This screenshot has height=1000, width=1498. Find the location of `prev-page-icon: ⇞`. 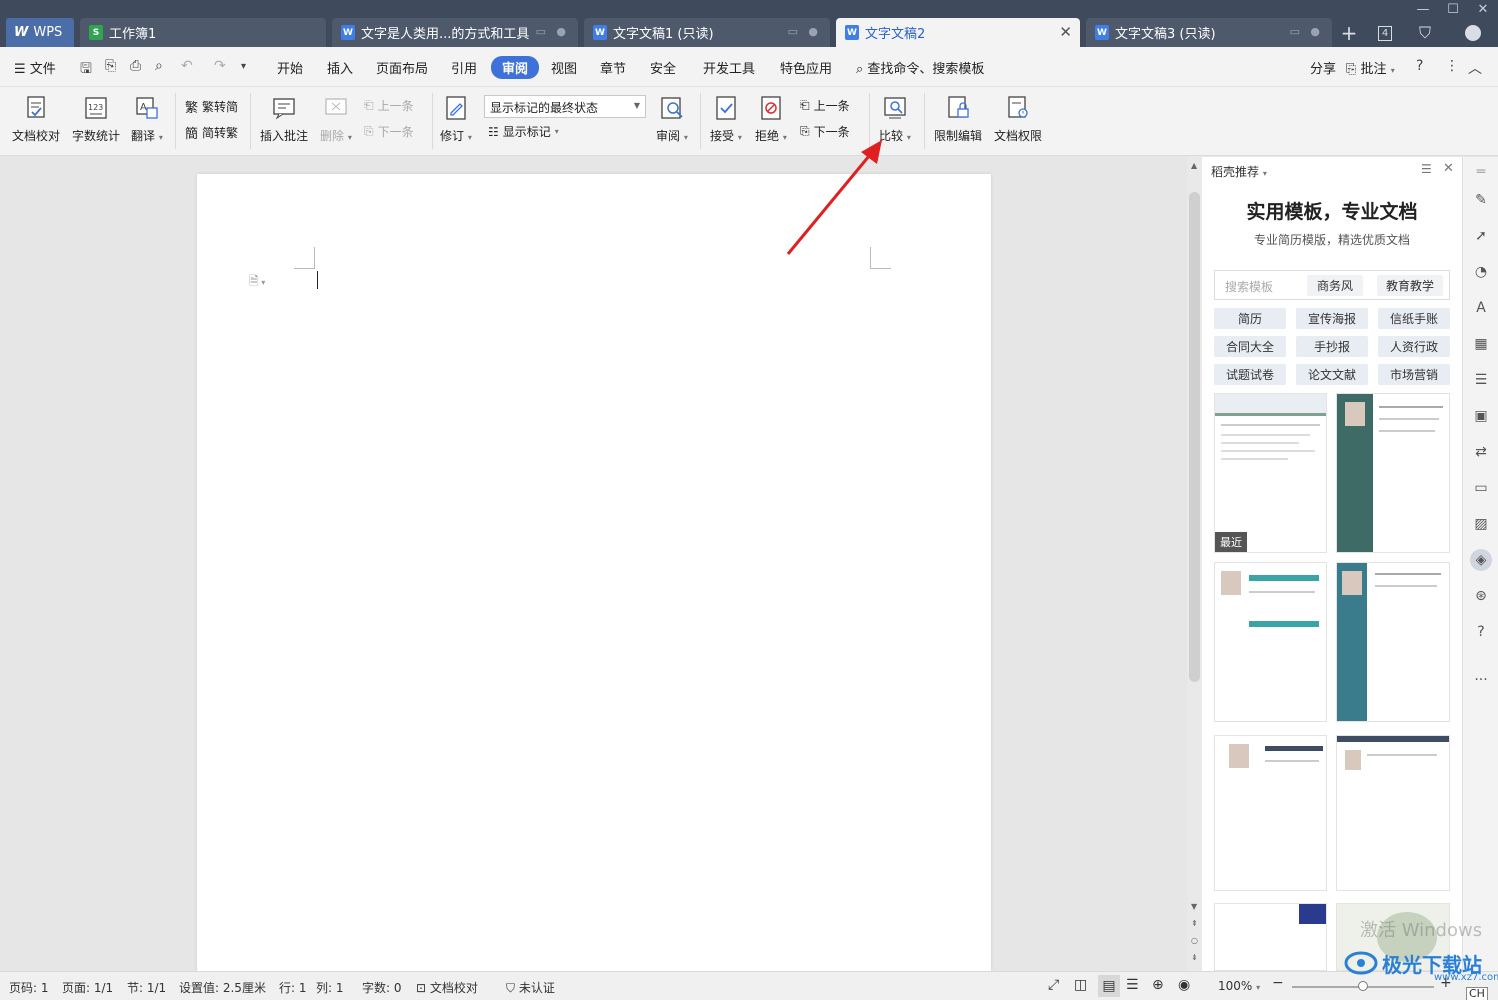

prev-page-icon: ⇞ is located at coordinates (1194, 923).